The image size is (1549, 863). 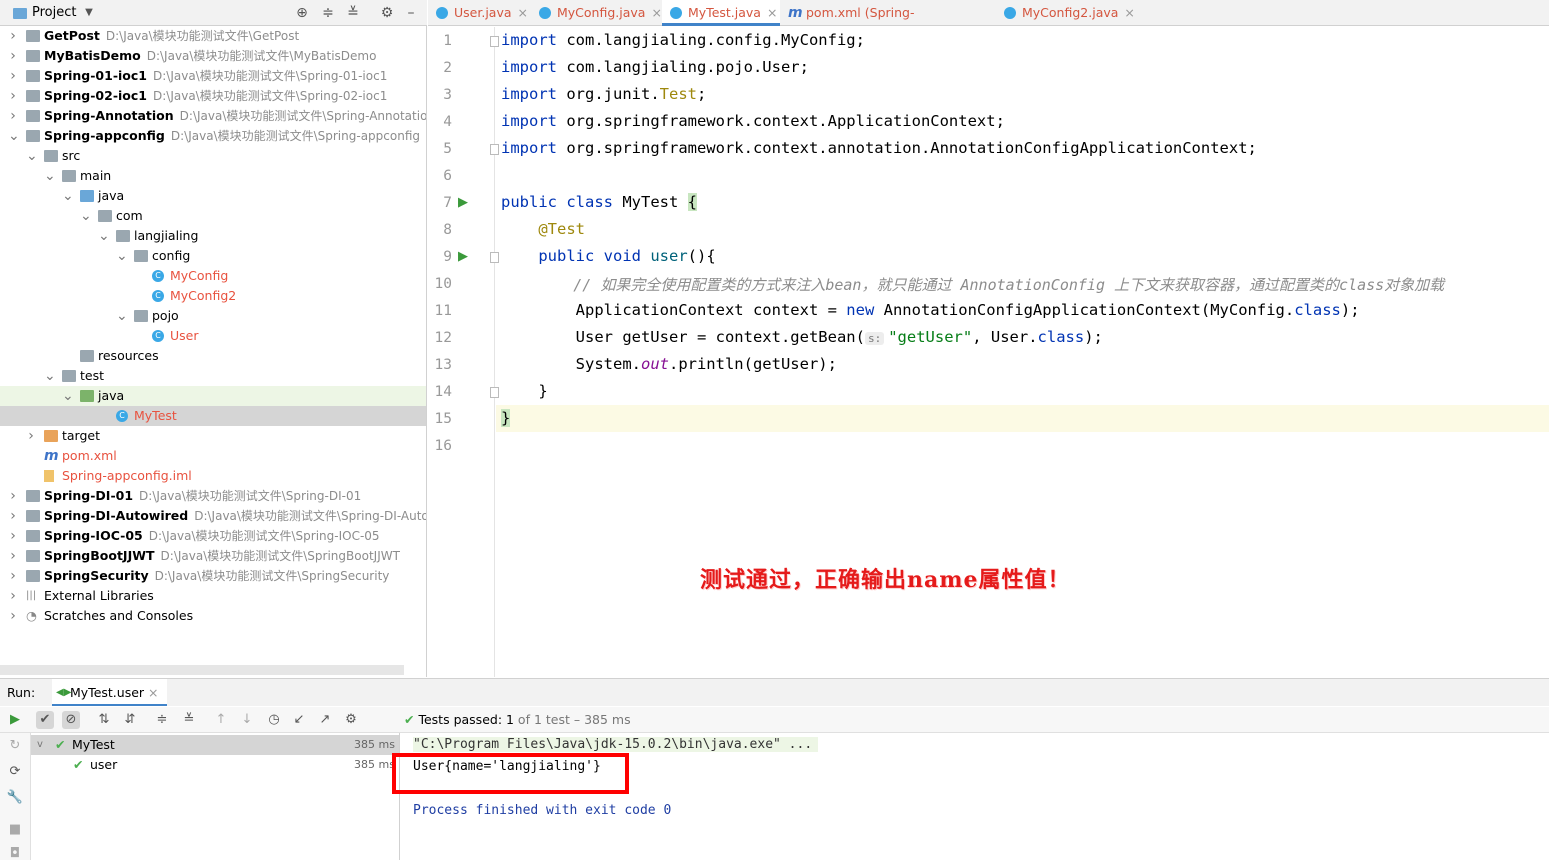 I want to click on run-tab: ◀▶ MyTest.user ×, so click(x=109, y=692).